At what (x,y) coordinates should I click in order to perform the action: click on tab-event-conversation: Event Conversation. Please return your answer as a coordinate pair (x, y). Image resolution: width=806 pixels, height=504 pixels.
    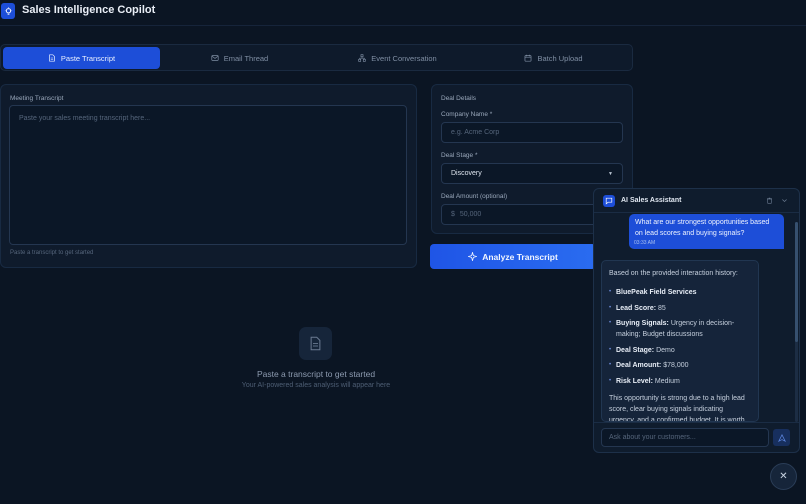
    Looking at the image, I should click on (397, 58).